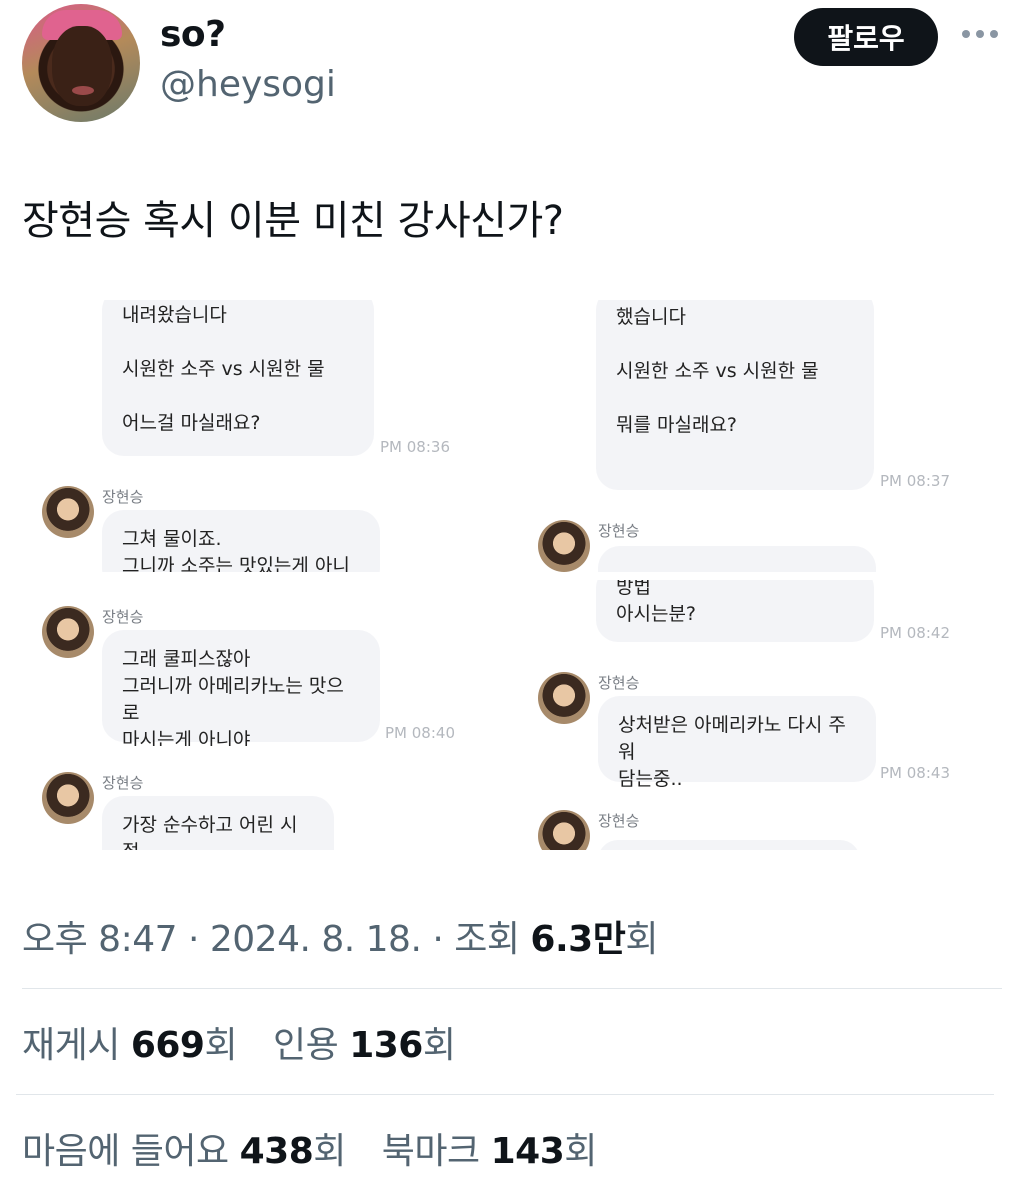 This screenshot has height=1194, width=1024. What do you see at coordinates (236, 563) in the screenshot?
I see `bubble-line: 그니까 소주는 맛있는게 아니에` at bounding box center [236, 563].